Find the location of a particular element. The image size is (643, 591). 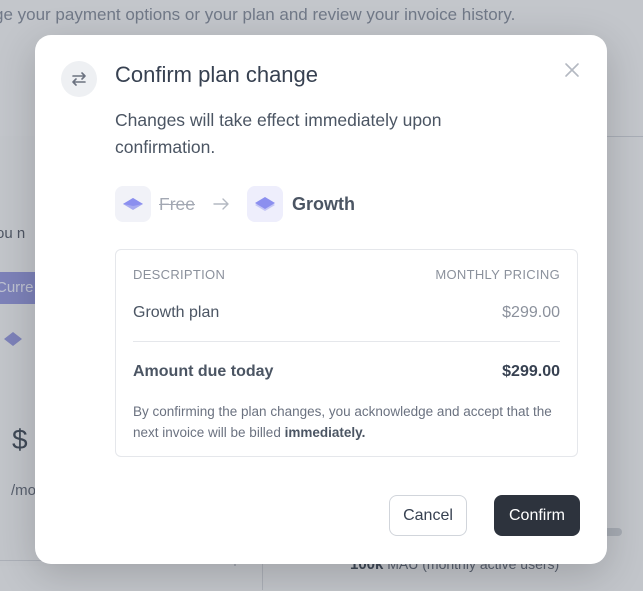

total-price: $299.00 is located at coordinates (531, 371).